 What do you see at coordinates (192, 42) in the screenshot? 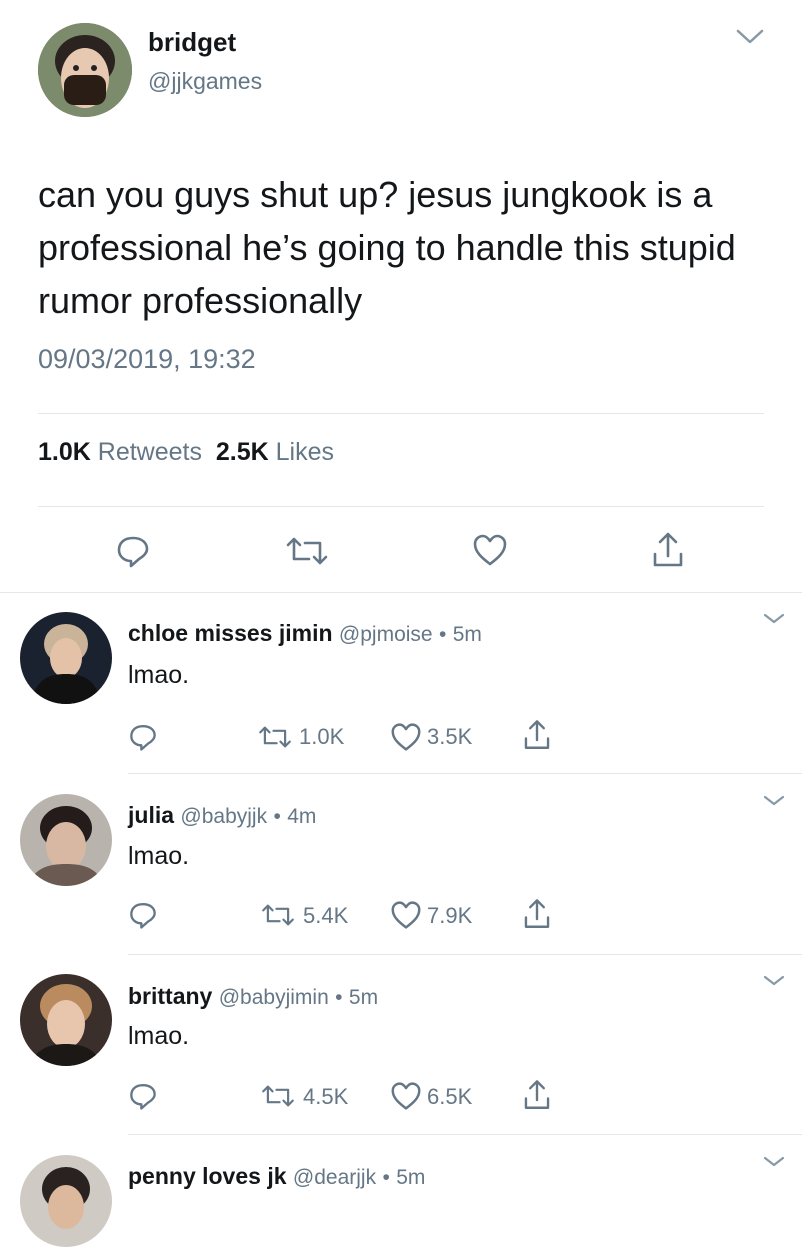
I see `main-display-name: bridget` at bounding box center [192, 42].